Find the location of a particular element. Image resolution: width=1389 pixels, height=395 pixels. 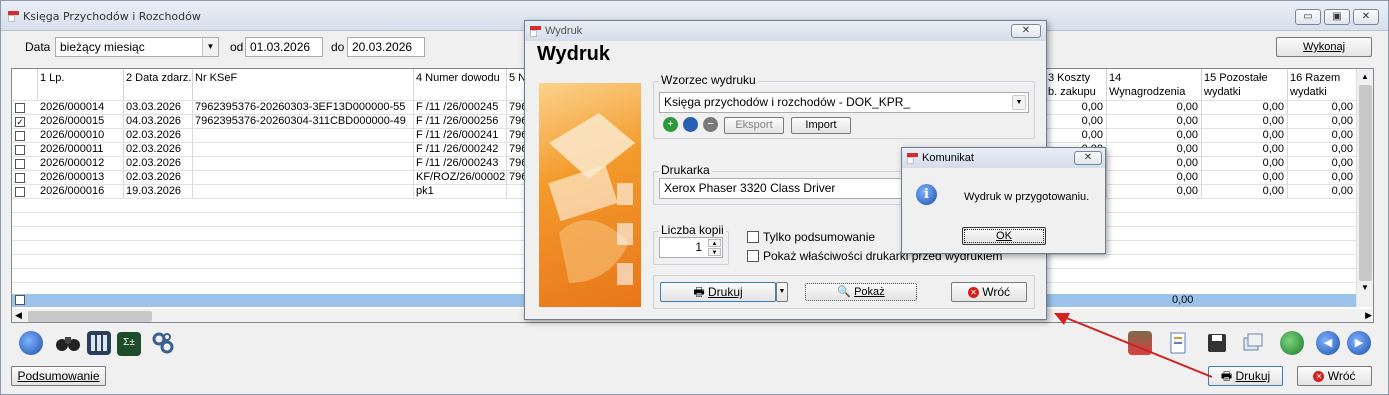

cell-doc: F /11 /26/000256 is located at coordinates (460, 122).